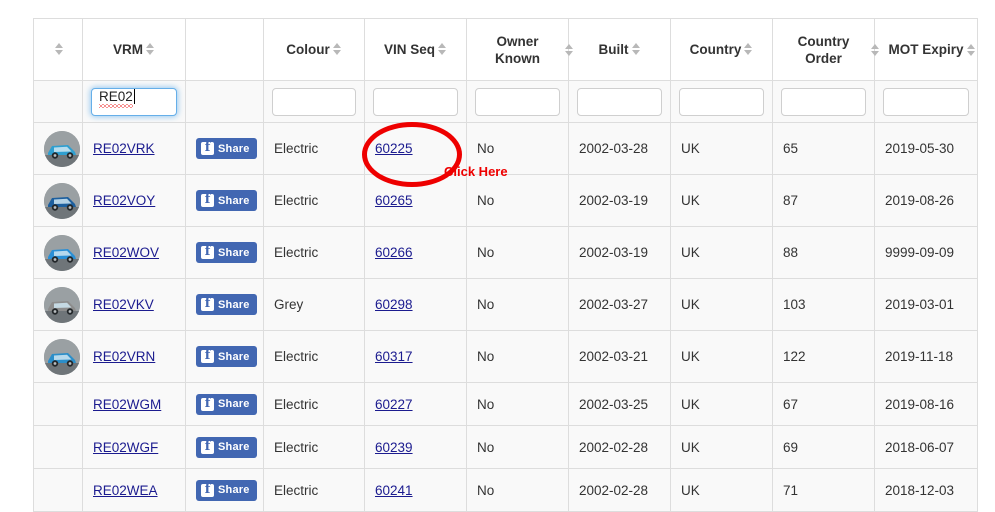 The height and width of the screenshot is (512, 995). Describe the element at coordinates (415, 101) in the screenshot. I see `filter-input-vin-seq` at that location.